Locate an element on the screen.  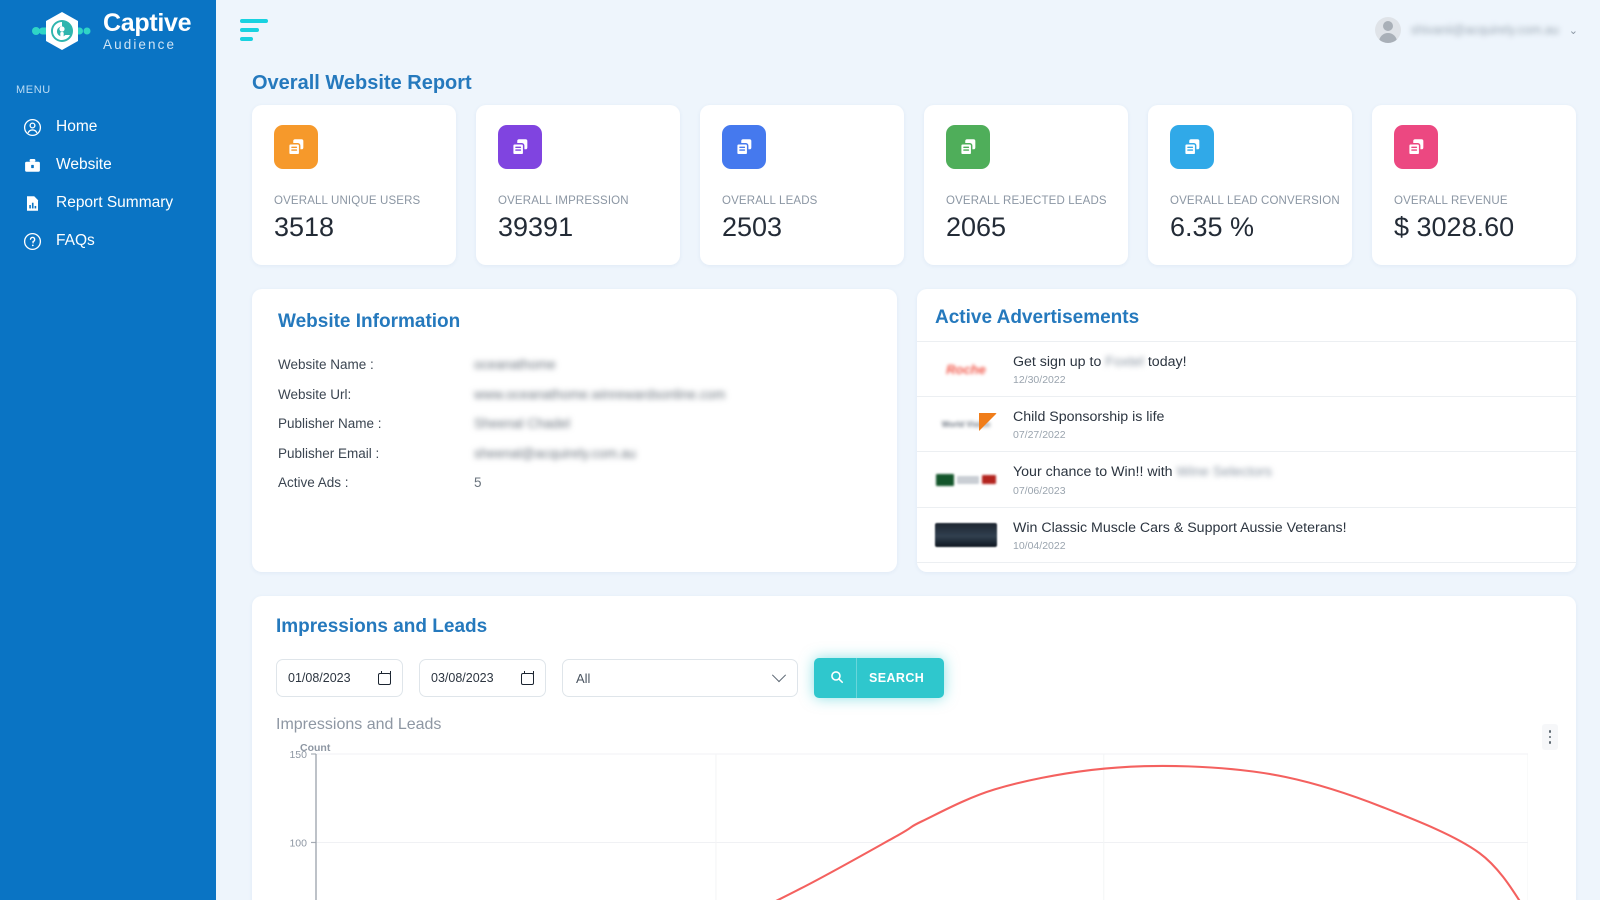
stat-label: OVERALL UNIQUE USERS is located at coordinates (347, 201).